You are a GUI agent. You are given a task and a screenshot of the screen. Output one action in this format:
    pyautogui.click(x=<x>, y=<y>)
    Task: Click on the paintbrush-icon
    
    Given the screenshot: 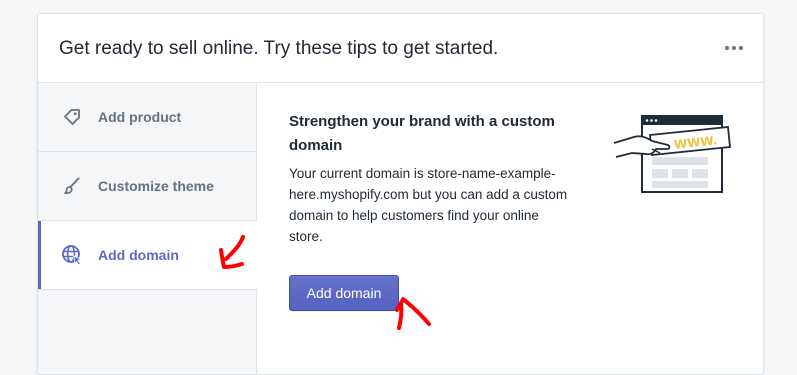 What is the action you would take?
    pyautogui.click(x=72, y=186)
    